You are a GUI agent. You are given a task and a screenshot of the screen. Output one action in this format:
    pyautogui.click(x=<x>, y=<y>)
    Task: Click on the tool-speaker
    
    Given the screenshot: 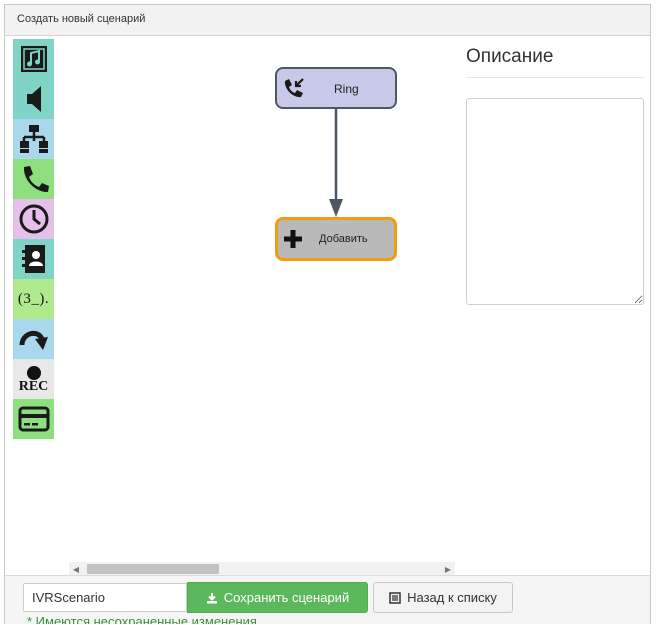 What is the action you would take?
    pyautogui.click(x=33, y=99)
    